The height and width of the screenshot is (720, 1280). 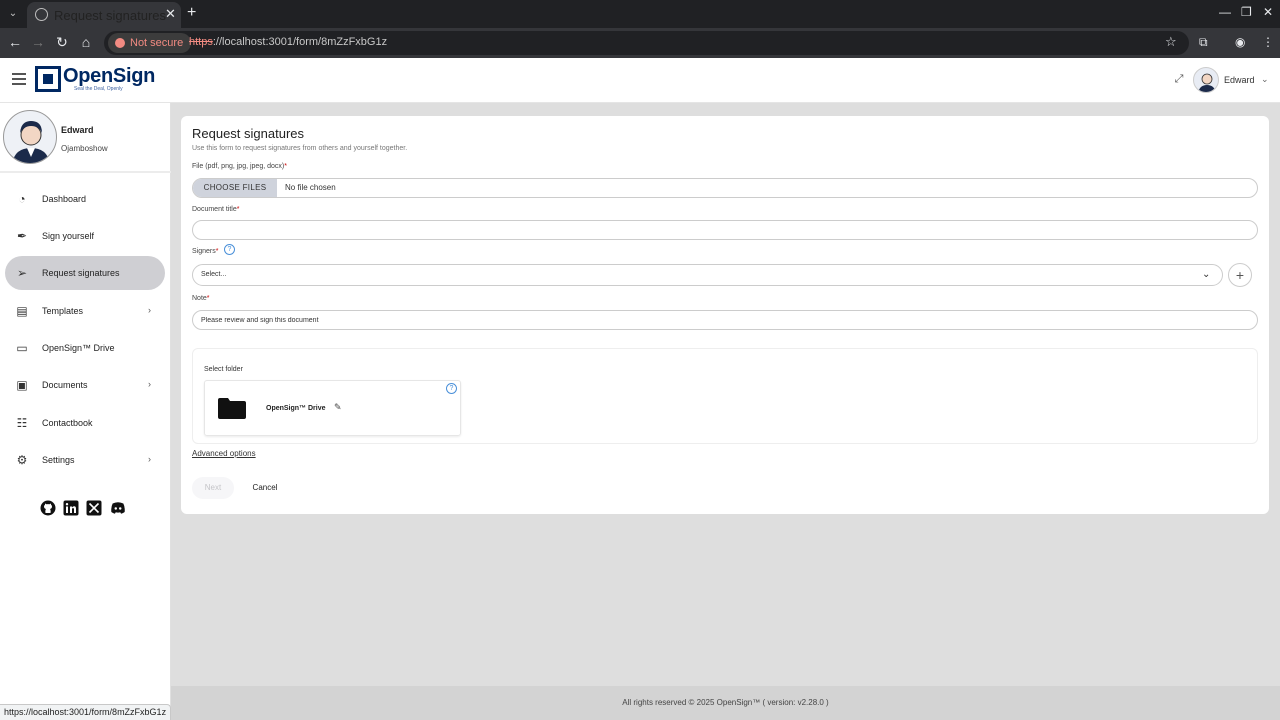 What do you see at coordinates (288, 42) in the screenshot?
I see `url-text: https://localhost:3001/form/8mZzFxbG1z` at bounding box center [288, 42].